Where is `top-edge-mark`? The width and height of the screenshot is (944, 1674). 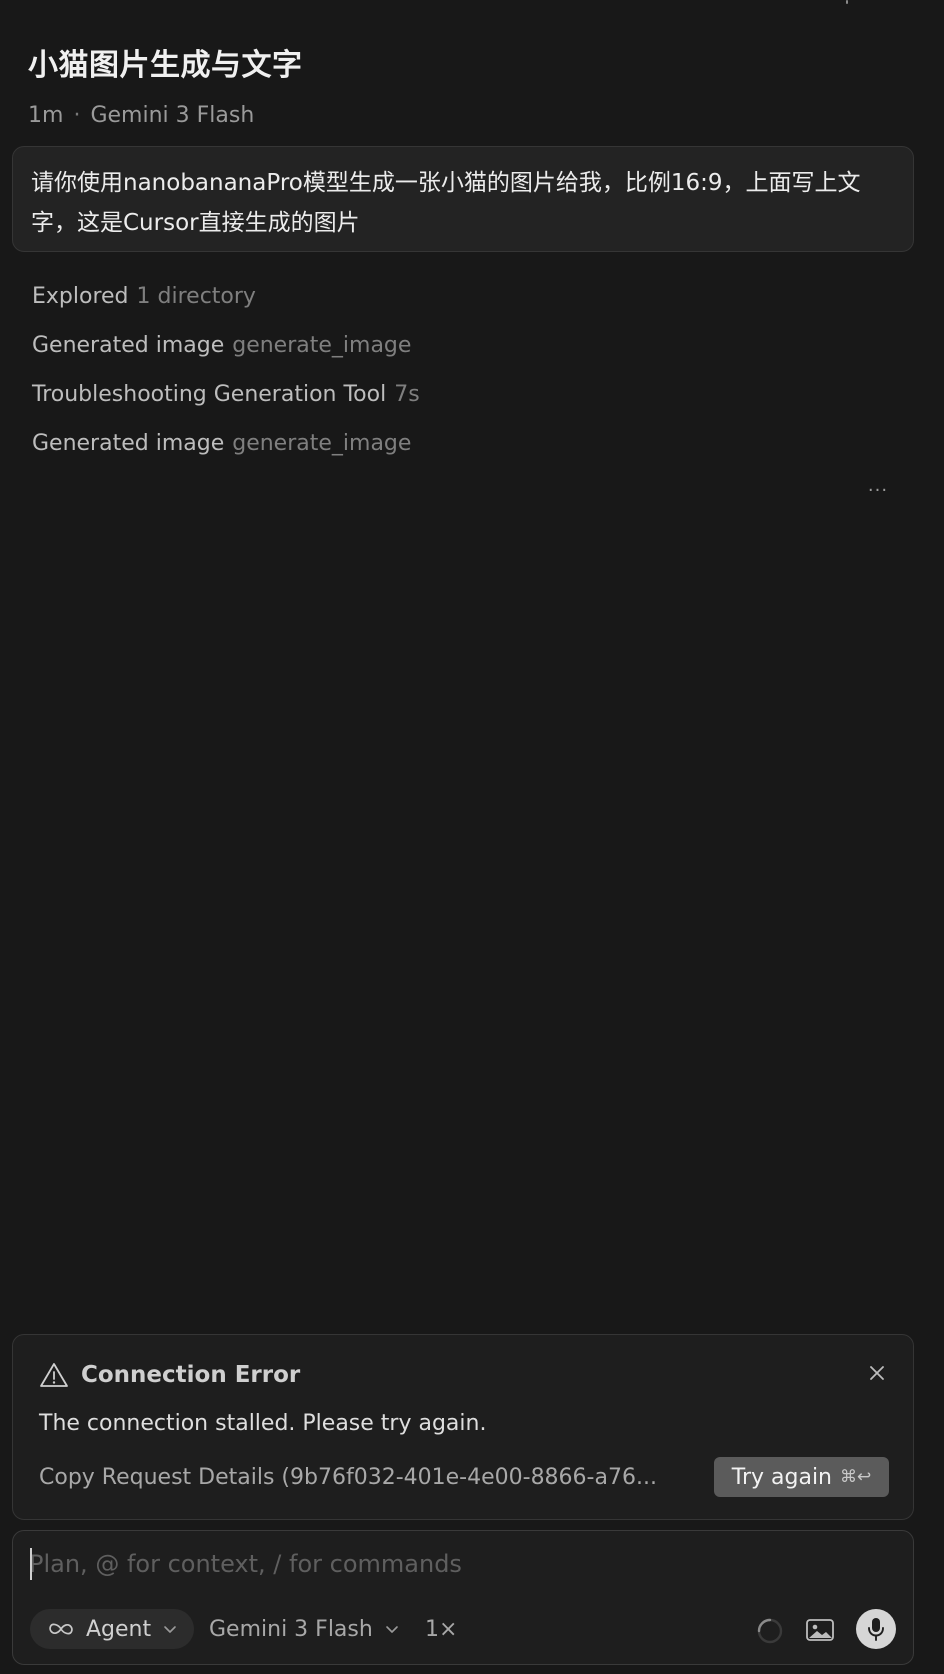 top-edge-mark is located at coordinates (847, 2).